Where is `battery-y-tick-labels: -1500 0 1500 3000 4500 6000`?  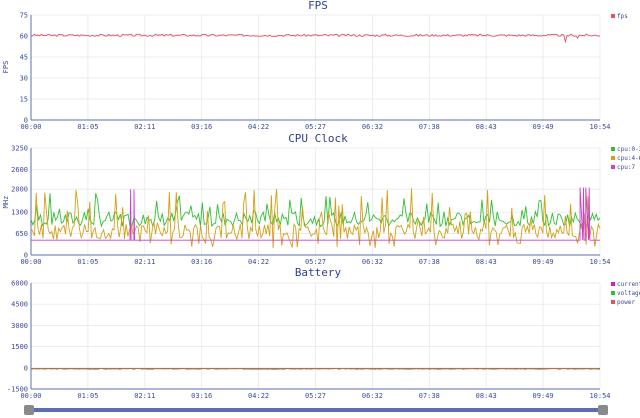 battery-y-tick-labels: -1500 0 1500 3000 4500 6000 is located at coordinates (17, 337).